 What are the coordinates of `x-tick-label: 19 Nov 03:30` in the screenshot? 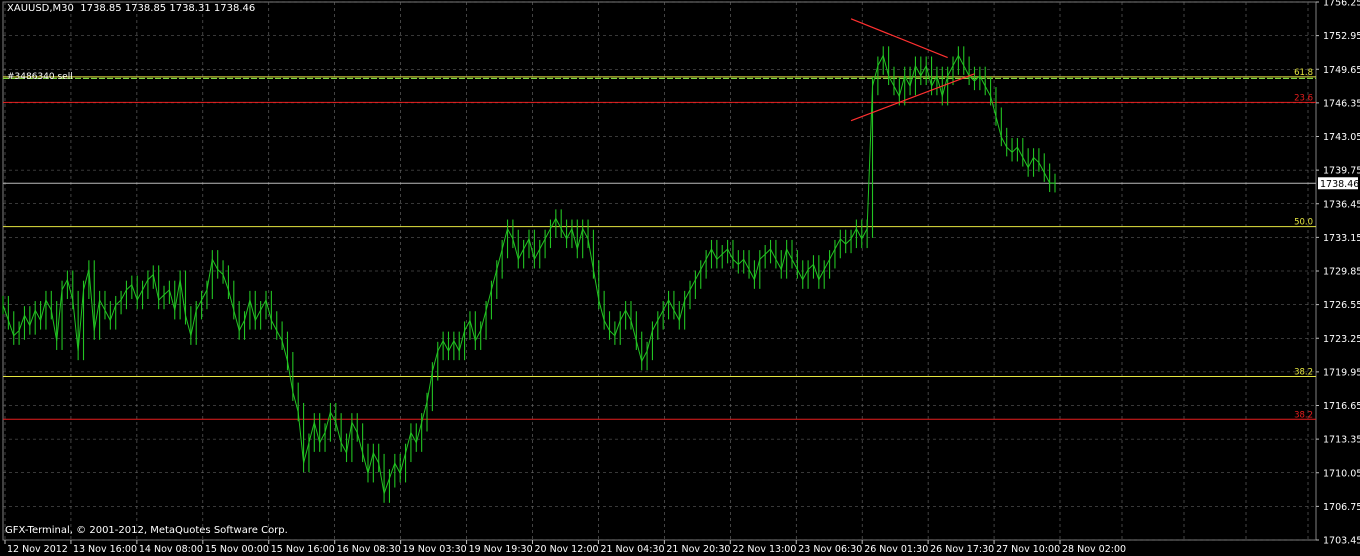 It's located at (435, 549).